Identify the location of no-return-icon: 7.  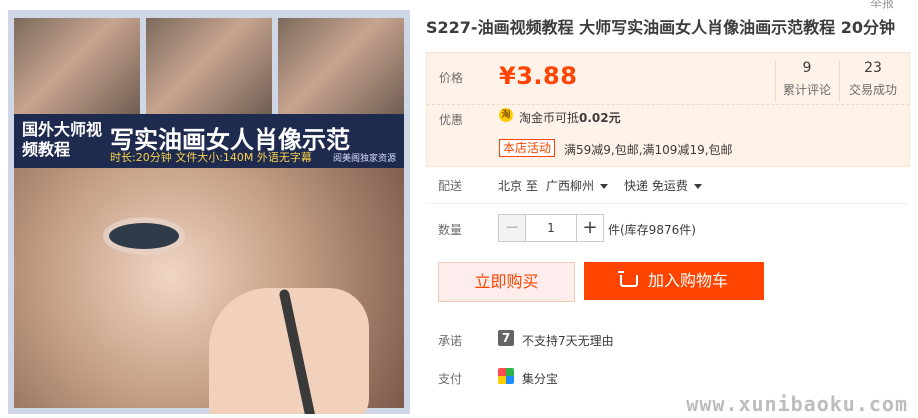
(506, 338).